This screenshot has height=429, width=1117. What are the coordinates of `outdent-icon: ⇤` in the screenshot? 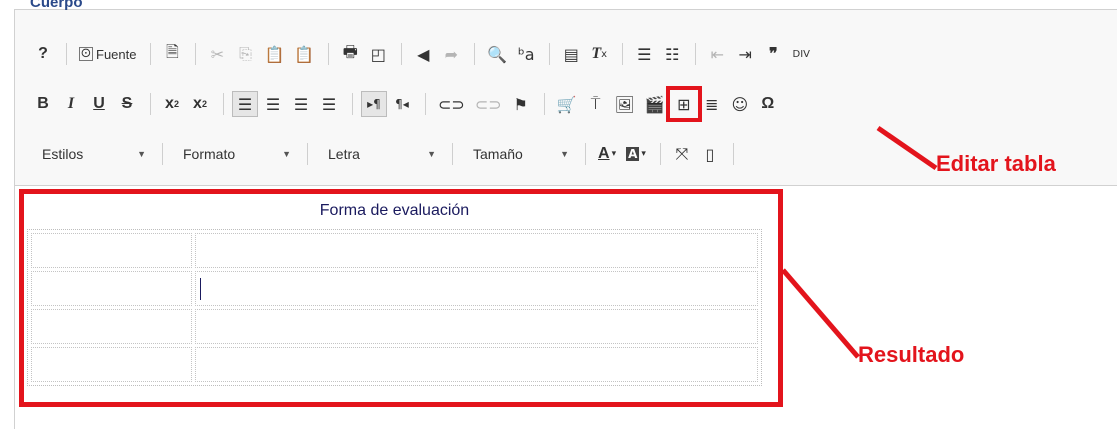 It's located at (717, 54).